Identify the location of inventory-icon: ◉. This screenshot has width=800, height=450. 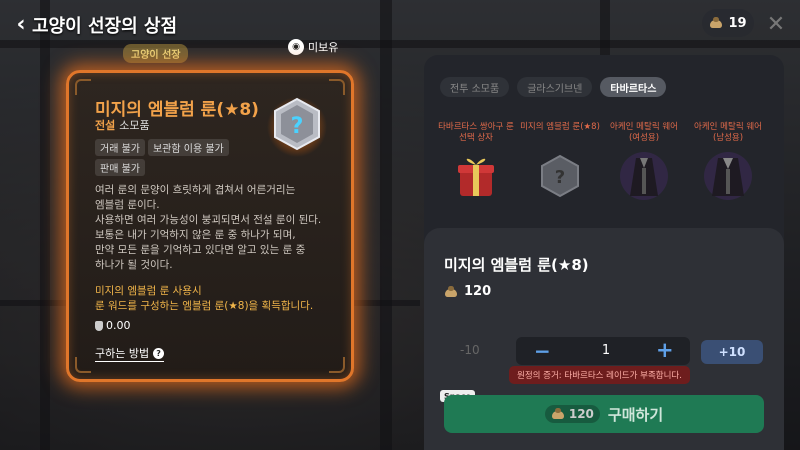
(296, 47).